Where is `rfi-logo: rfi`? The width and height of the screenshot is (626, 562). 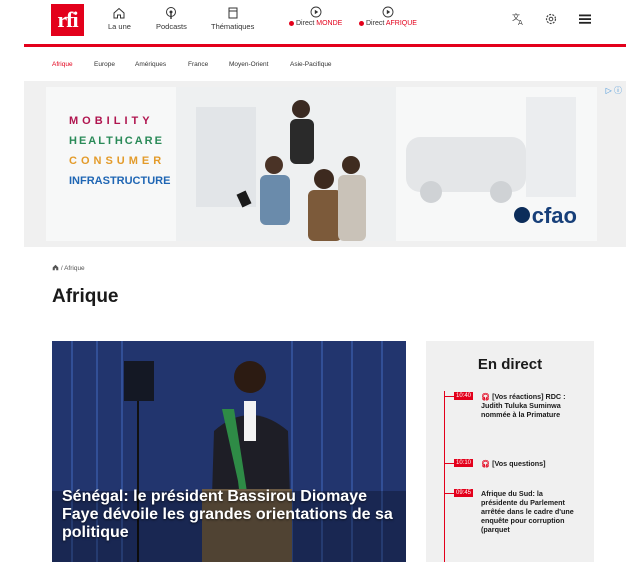 rfi-logo: rfi is located at coordinates (67, 20).